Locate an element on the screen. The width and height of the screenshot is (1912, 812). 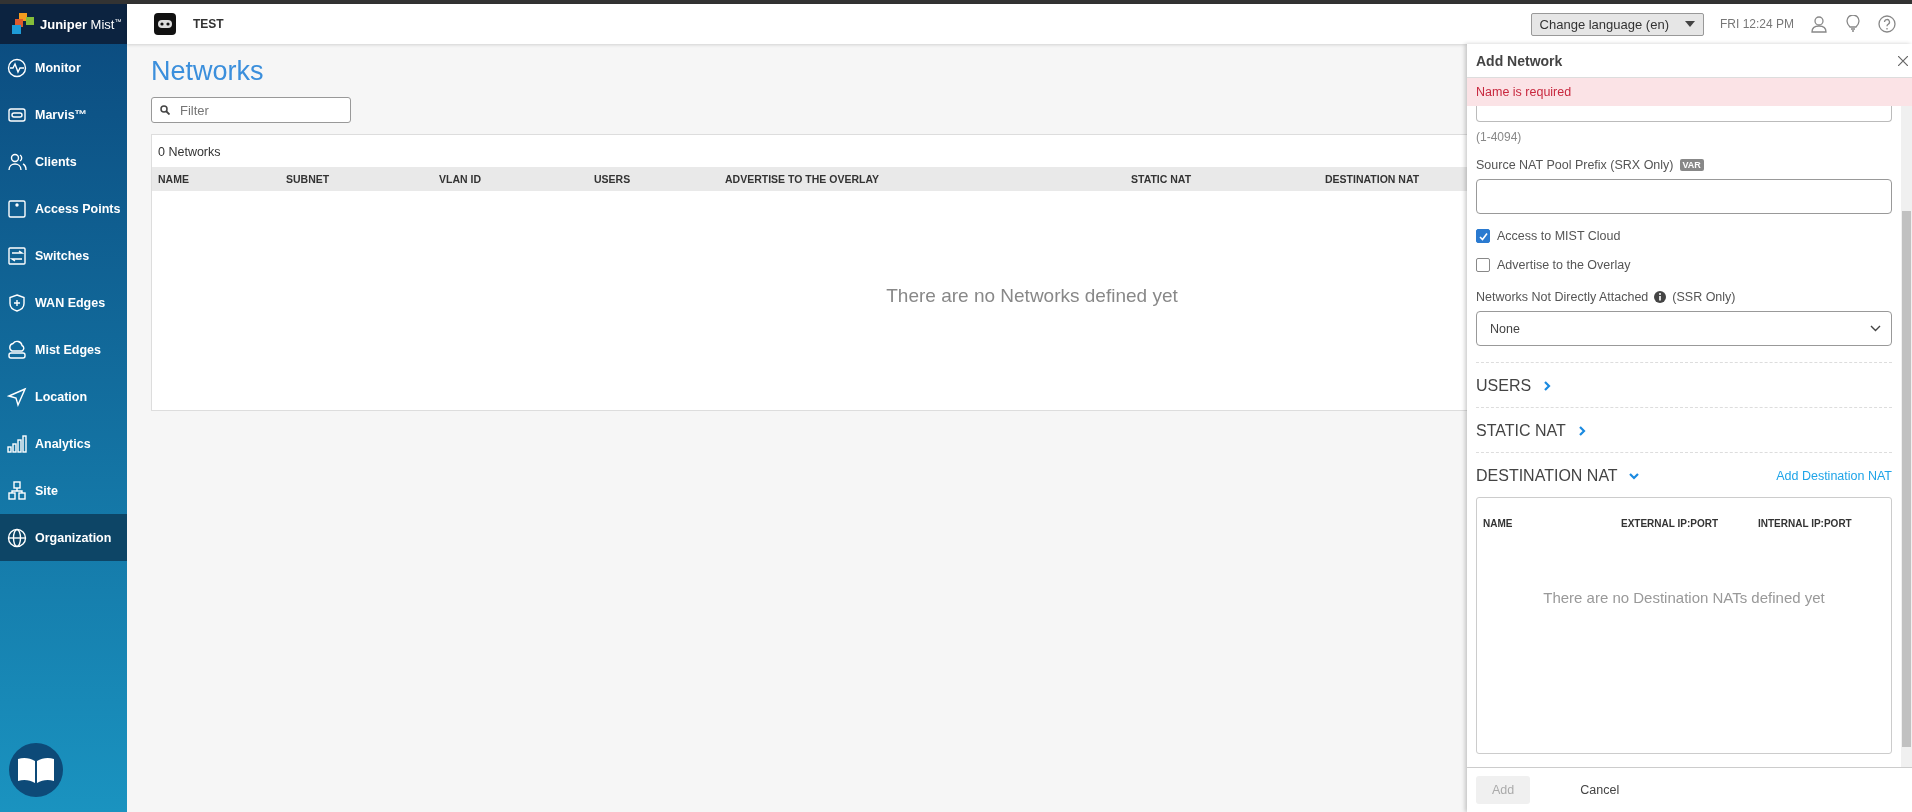
shield-icon is located at coordinates (17, 302).